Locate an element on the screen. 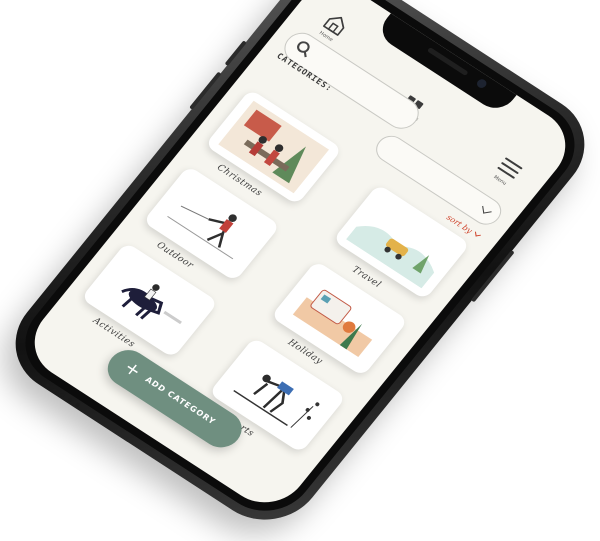 The width and height of the screenshot is (600, 541). menu-nav-button: Menu is located at coordinates (507, 171).